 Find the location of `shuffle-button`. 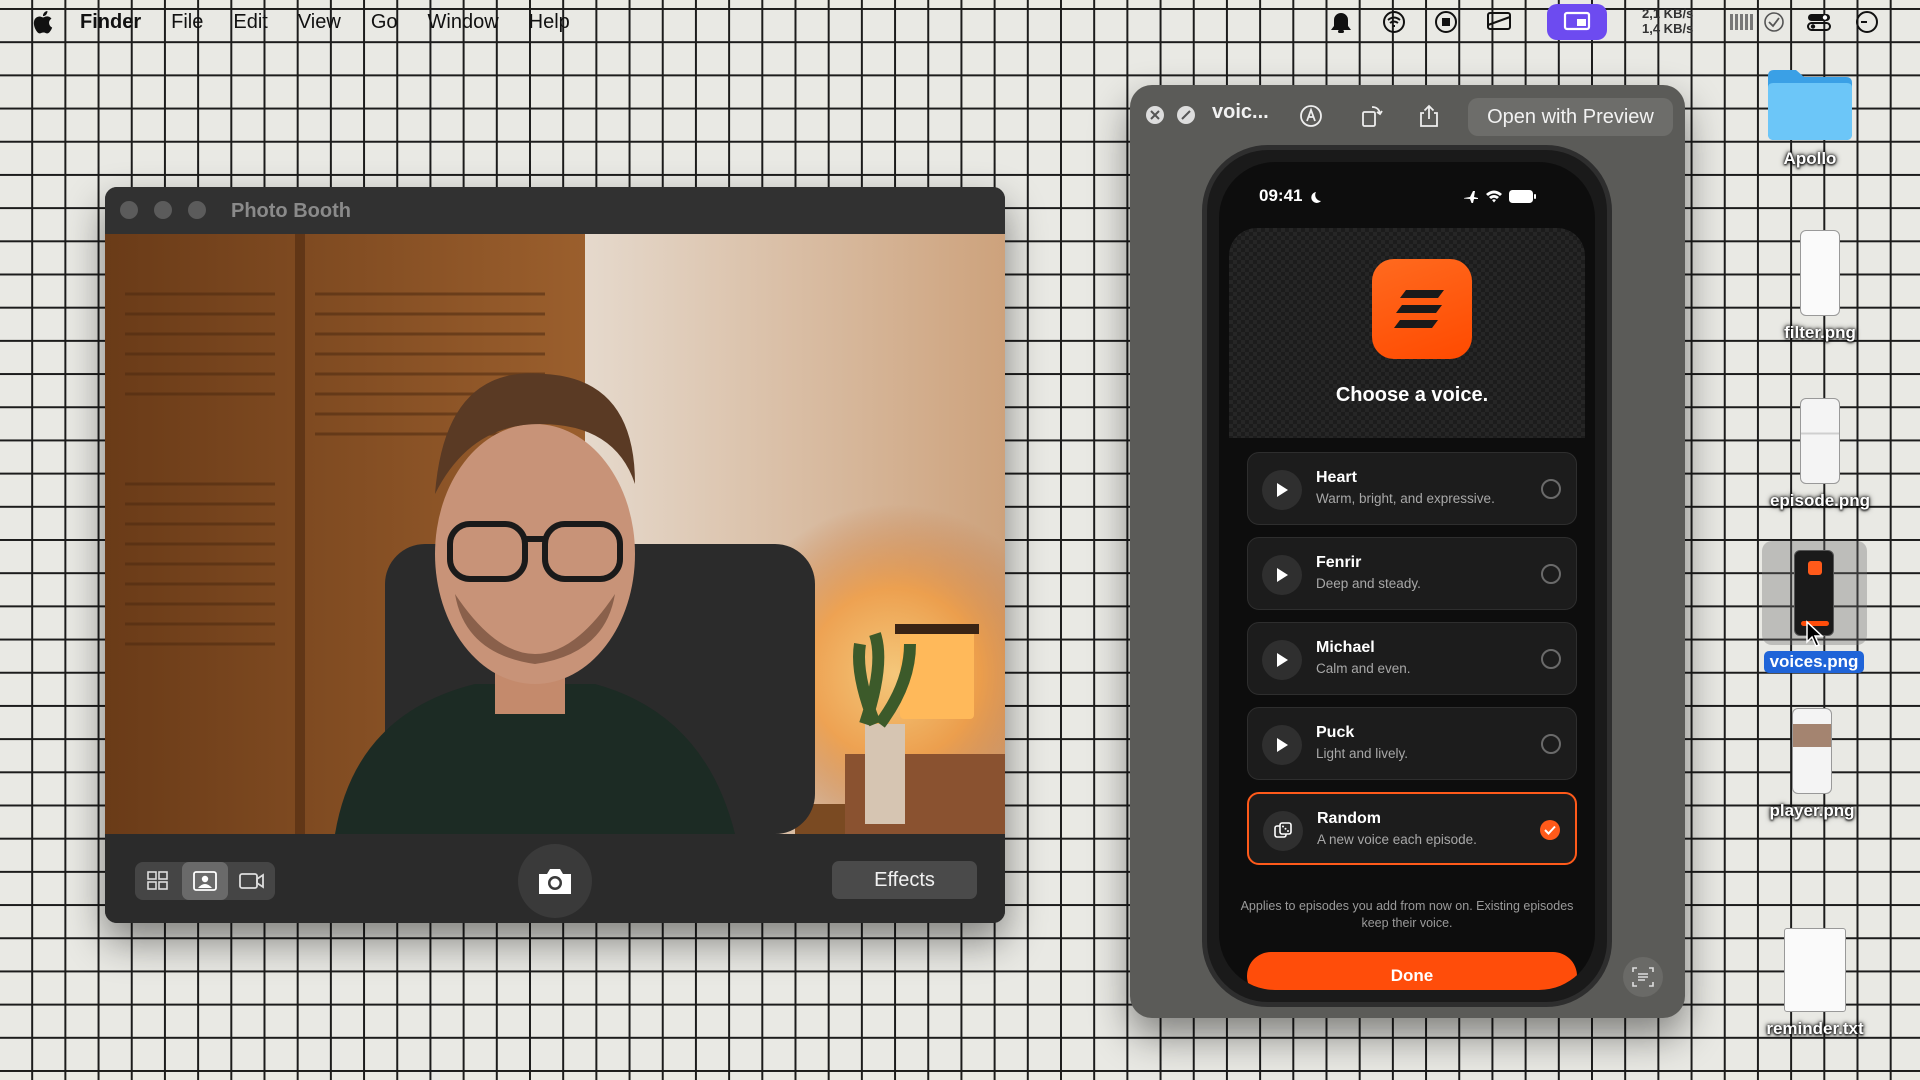

shuffle-button is located at coordinates (1283, 831).